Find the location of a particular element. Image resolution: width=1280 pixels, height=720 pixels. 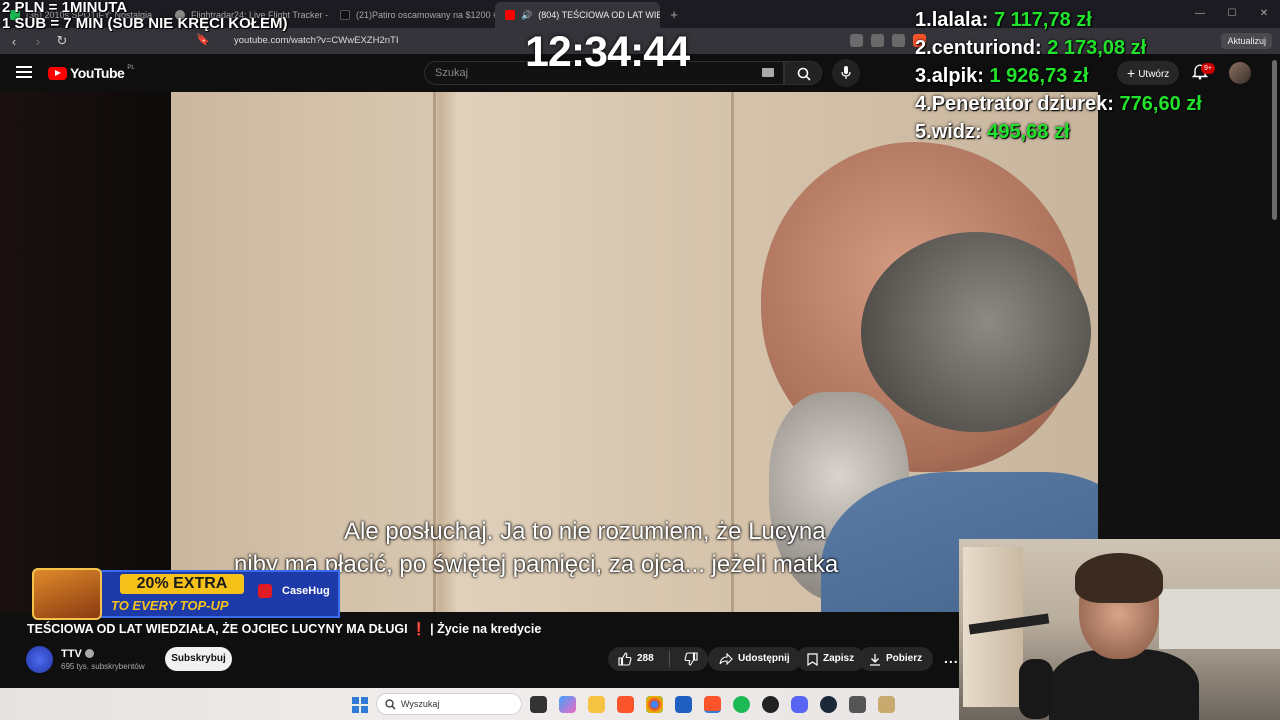

donation-amount: 2 173,08 zł is located at coordinates (1097, 48).